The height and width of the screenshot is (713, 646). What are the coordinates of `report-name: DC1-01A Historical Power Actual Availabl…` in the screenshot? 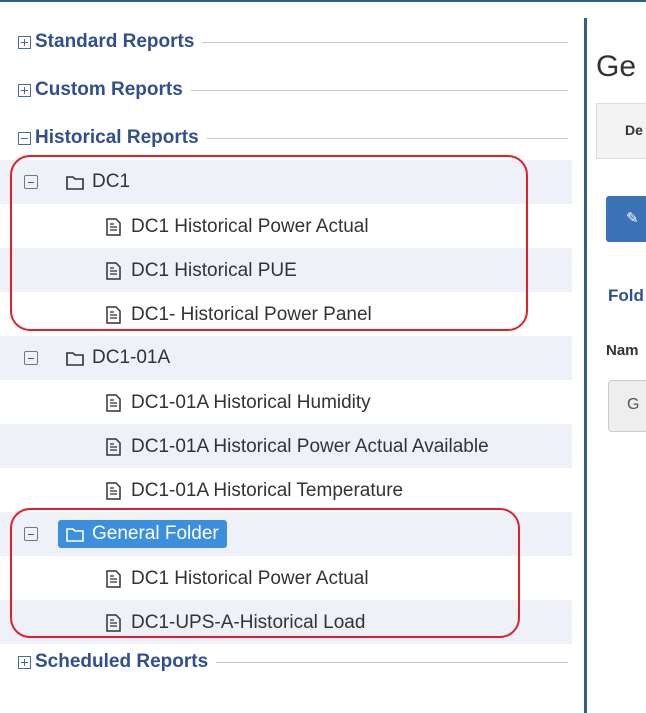 It's located at (310, 446).